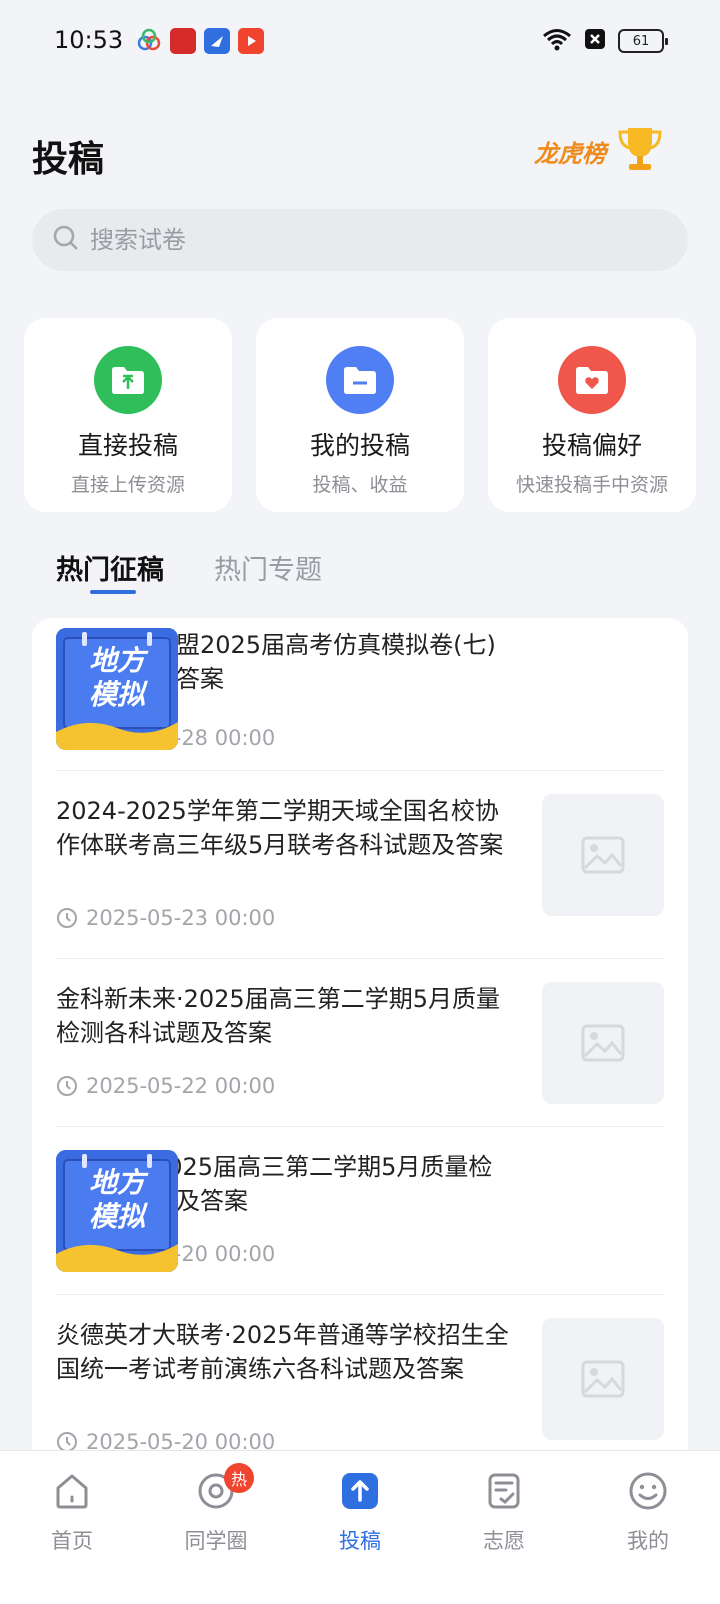 This screenshot has height=1604, width=720. What do you see at coordinates (591, 485) in the screenshot?
I see `quick-action-subtitle: 快速投稿手中资源` at bounding box center [591, 485].